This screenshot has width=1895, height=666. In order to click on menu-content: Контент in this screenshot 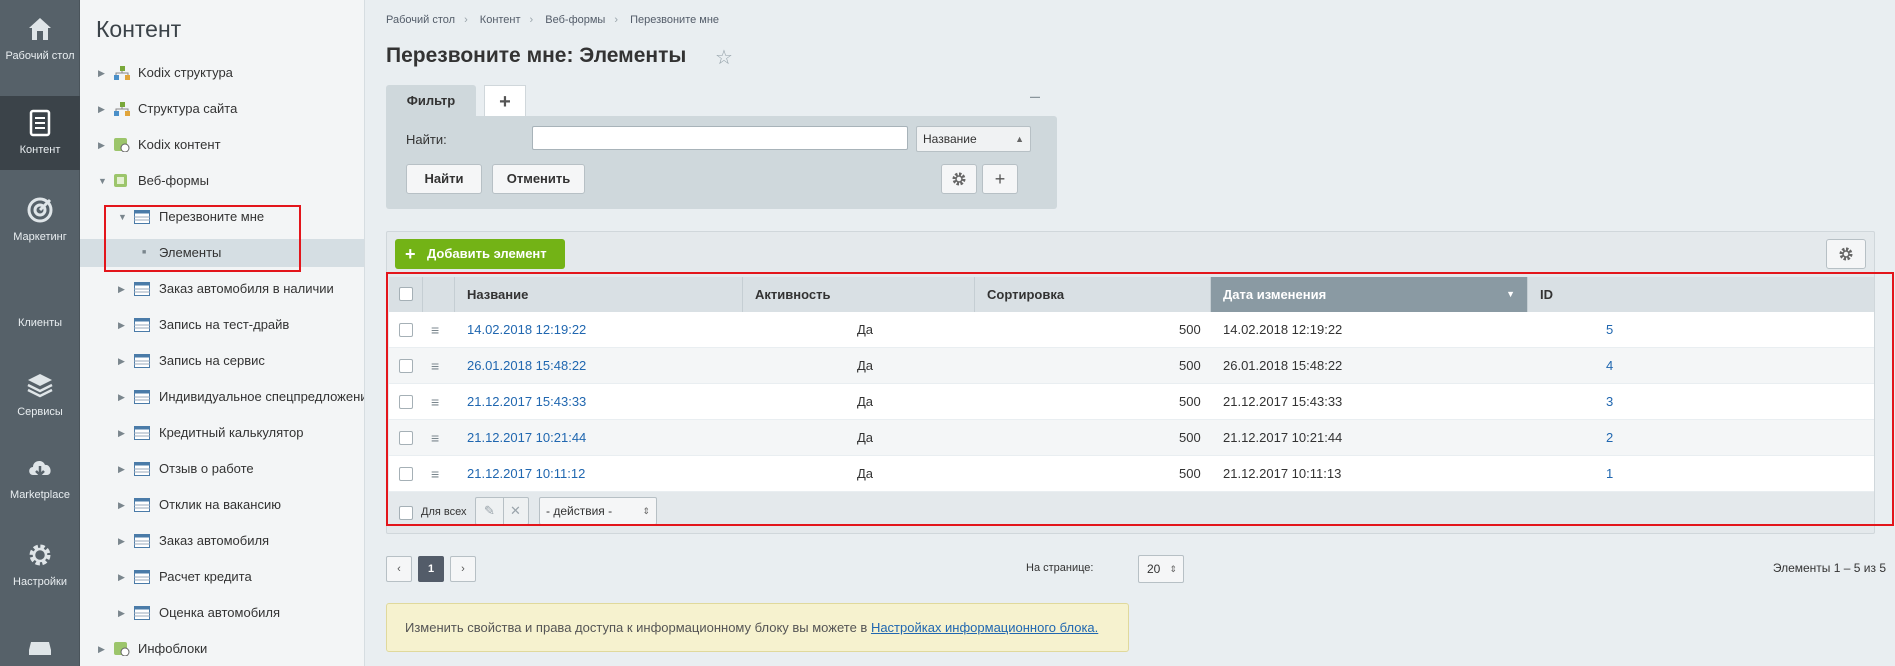, I will do `click(40, 133)`.